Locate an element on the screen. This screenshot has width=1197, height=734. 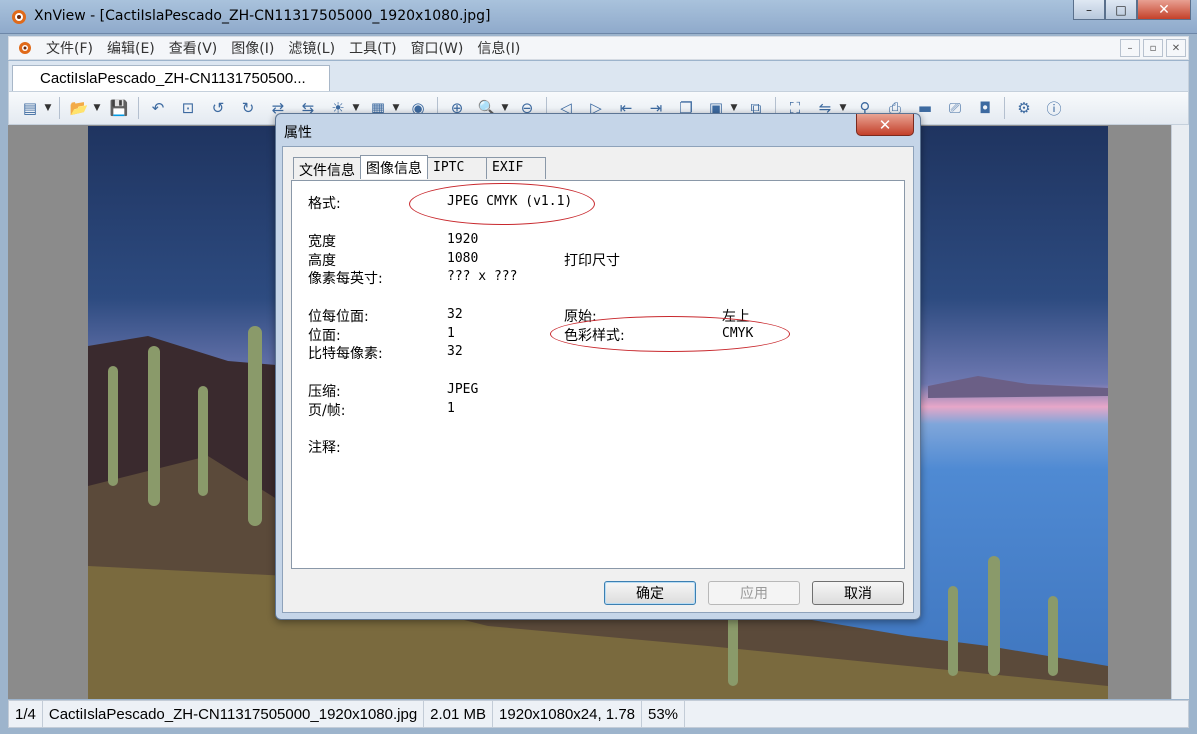
menu-filter: 滤镜(L) is located at coordinates (311, 48).